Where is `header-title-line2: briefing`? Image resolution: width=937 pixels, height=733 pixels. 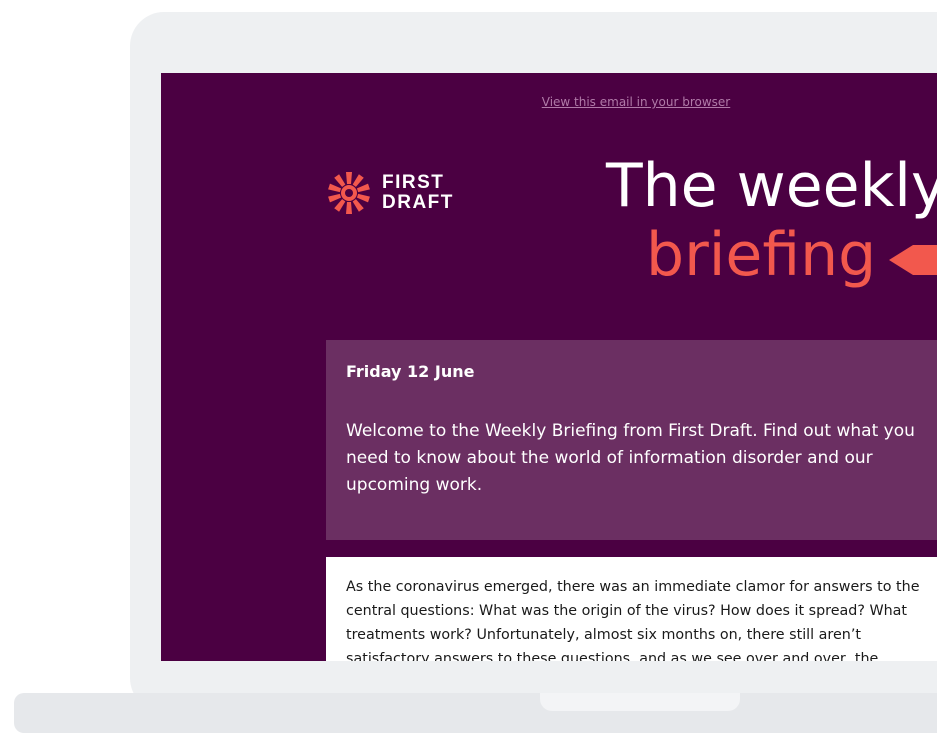
header-title-line2: briefing is located at coordinates (761, 255).